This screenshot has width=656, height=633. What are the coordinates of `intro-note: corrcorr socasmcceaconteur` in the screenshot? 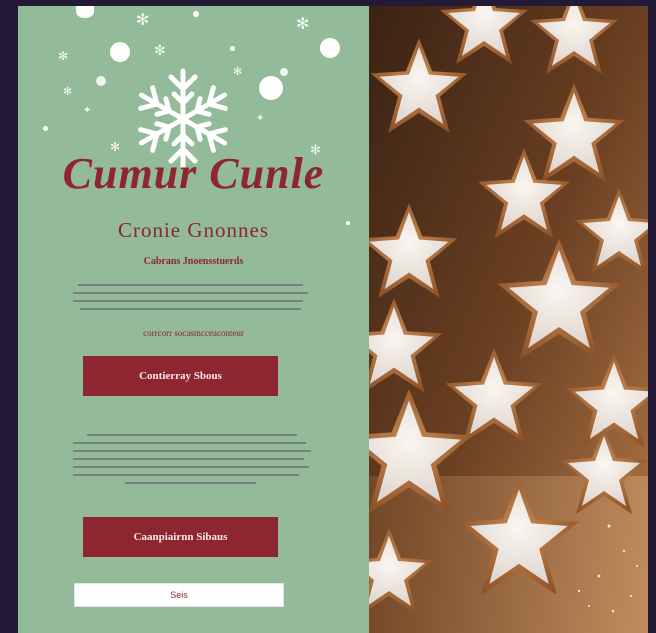 It's located at (193, 333).